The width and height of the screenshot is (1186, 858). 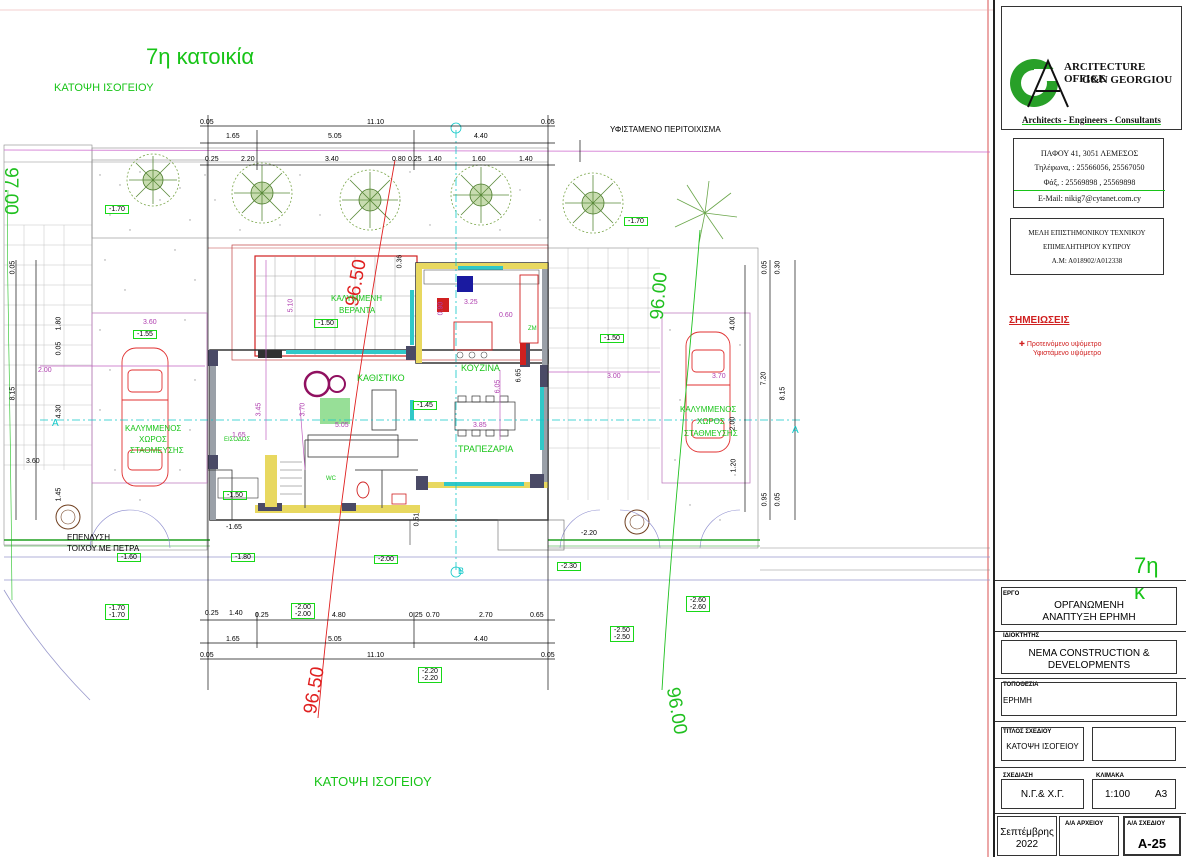 What do you see at coordinates (1023, 344) in the screenshot?
I see `proposed-level-icon: ✚` at bounding box center [1023, 344].